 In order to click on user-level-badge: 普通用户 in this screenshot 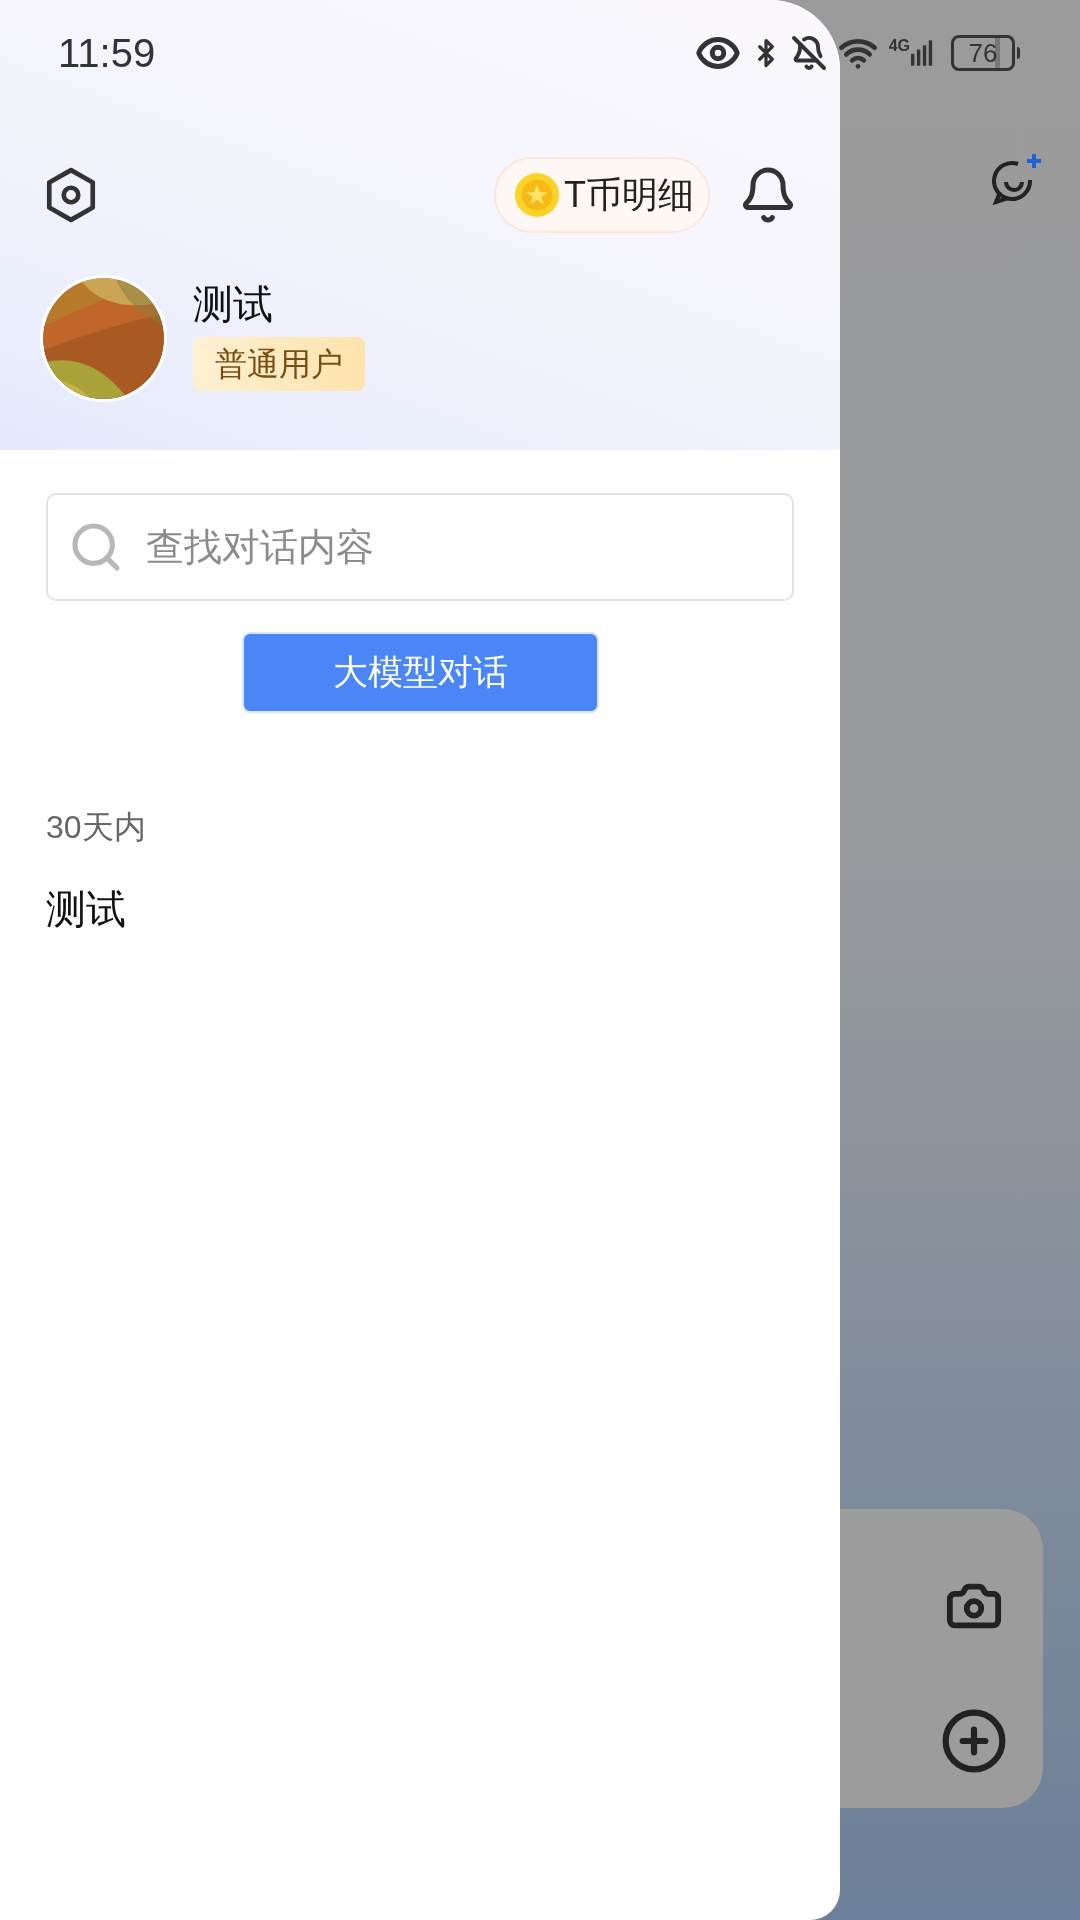, I will do `click(279, 363)`.